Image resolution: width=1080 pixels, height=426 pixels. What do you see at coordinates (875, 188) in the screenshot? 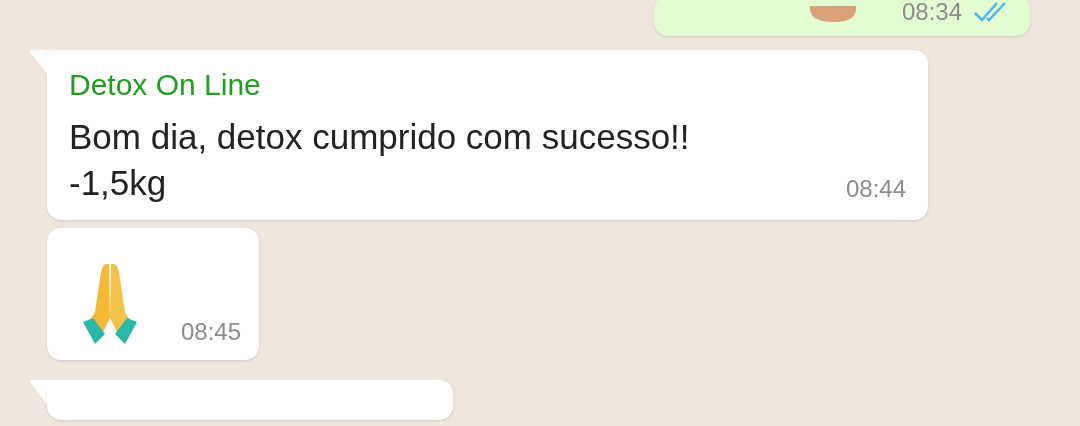
I see `message-time: 08:44` at bounding box center [875, 188].